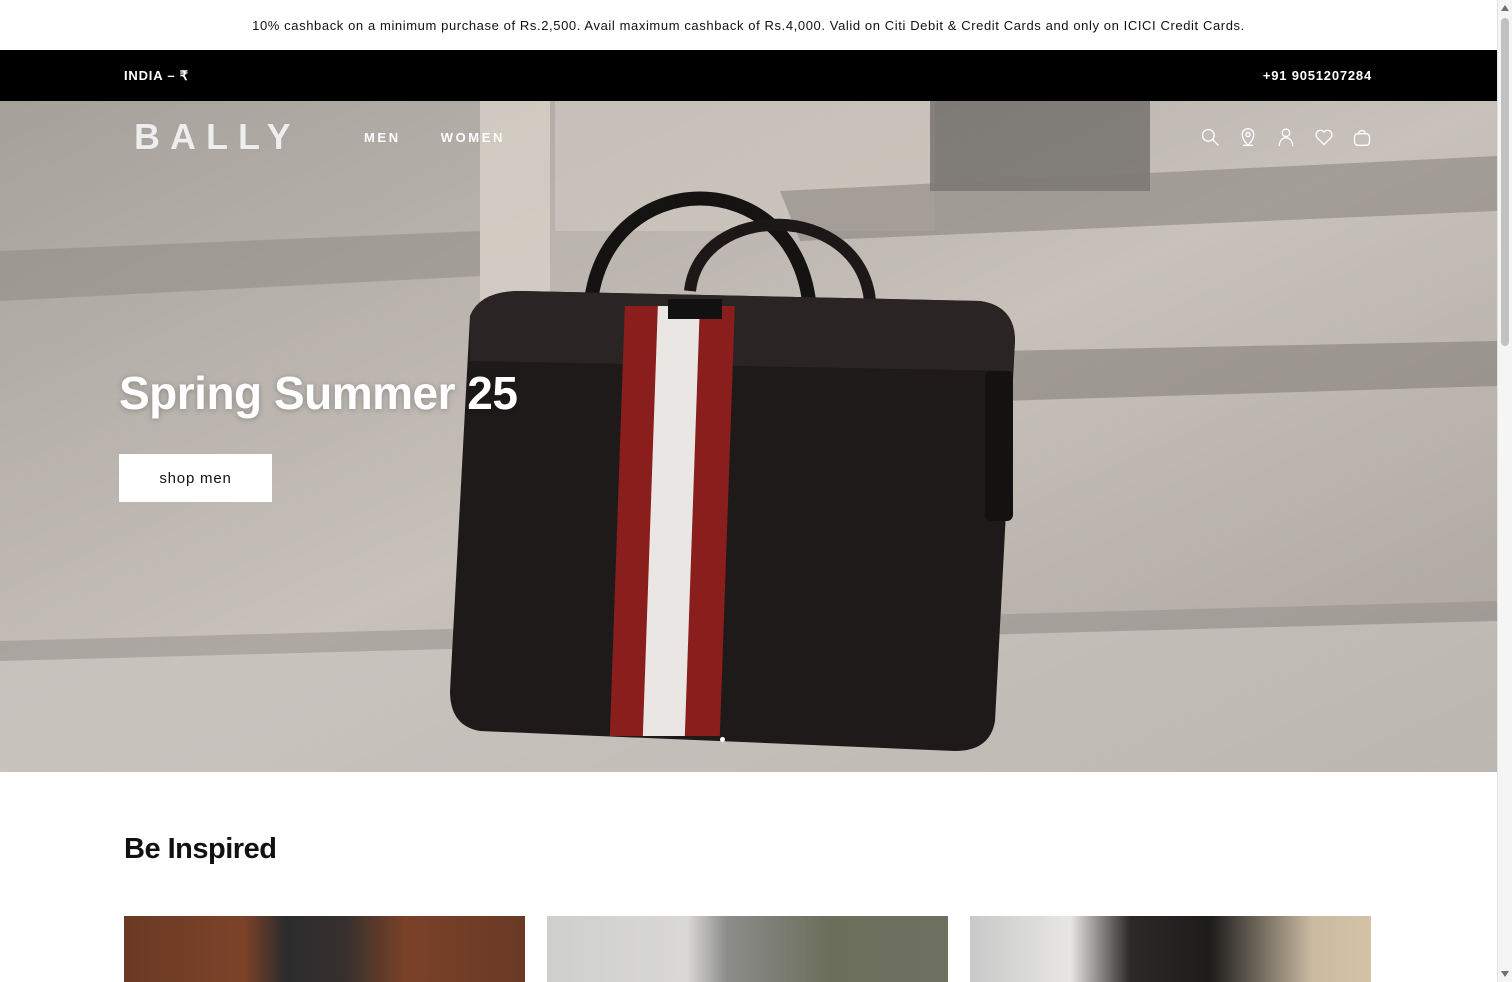 Image resolution: width=1512 pixels, height=982 pixels. What do you see at coordinates (1504, 491) in the screenshot?
I see `page-scrollbar` at bounding box center [1504, 491].